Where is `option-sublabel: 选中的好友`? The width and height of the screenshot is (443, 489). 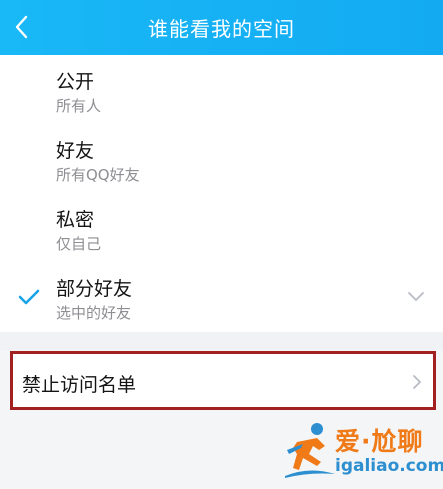
option-sublabel: 选中的好友 is located at coordinates (94, 313).